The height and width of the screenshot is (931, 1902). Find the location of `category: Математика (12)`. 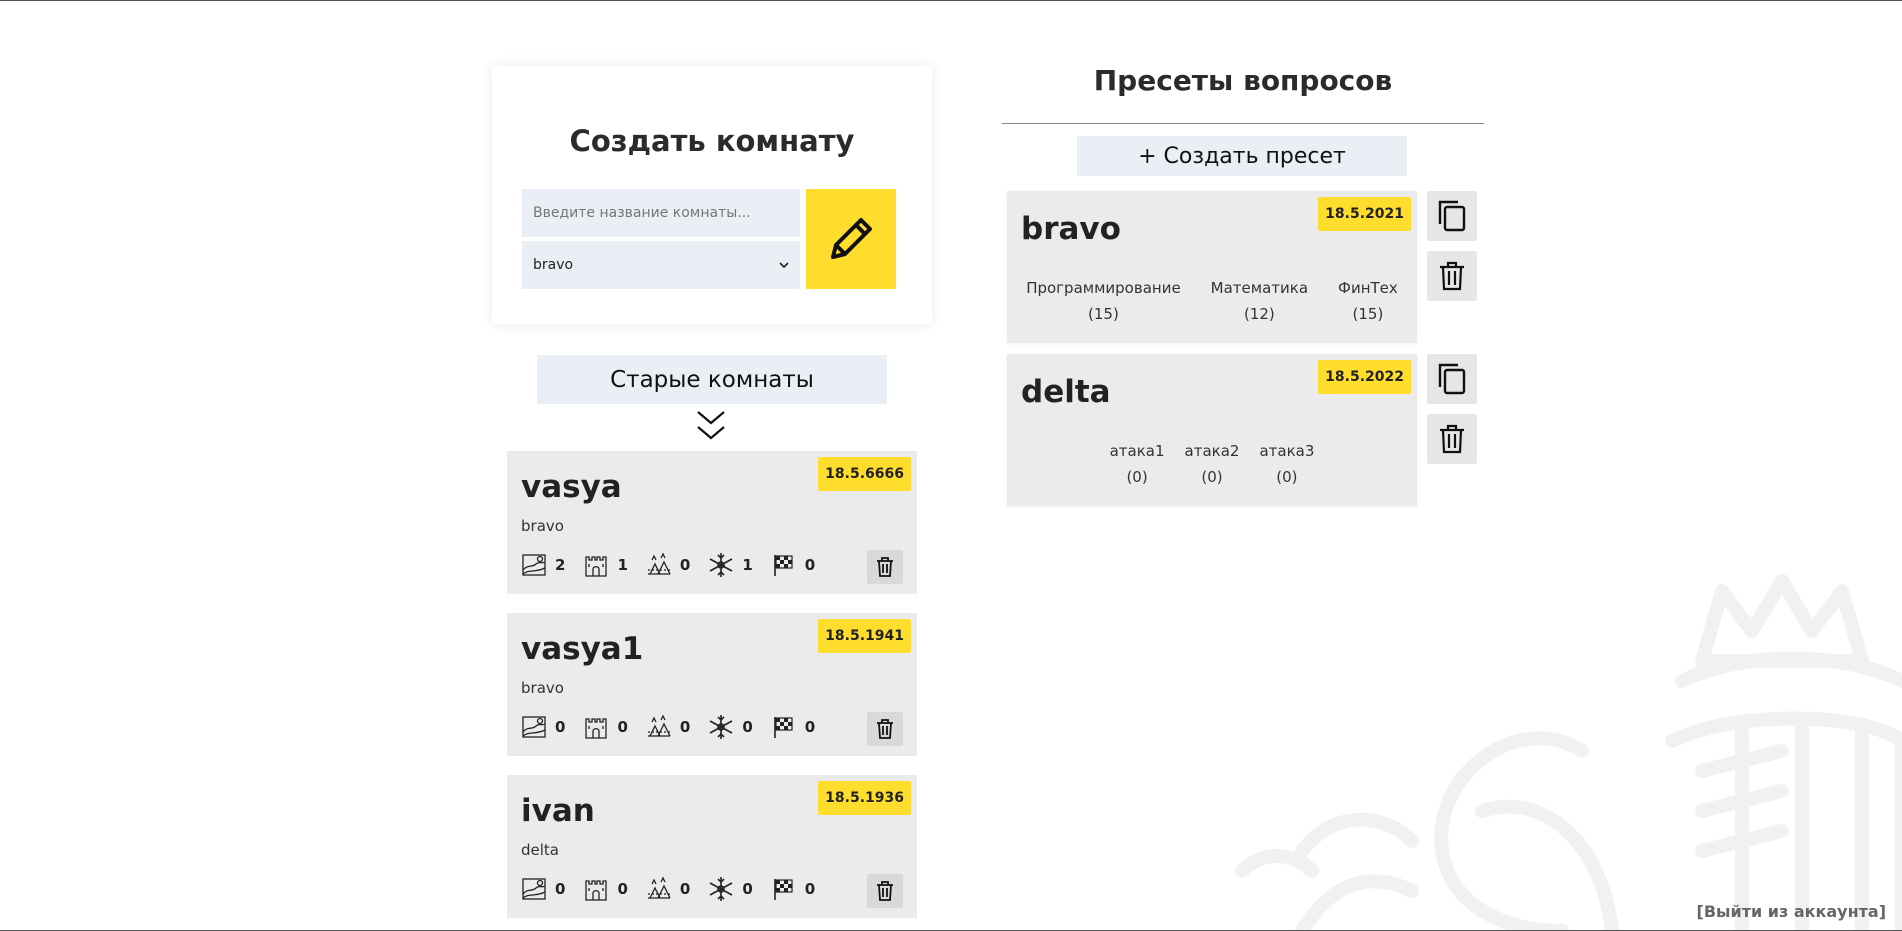

category: Математика (12) is located at coordinates (1259, 301).